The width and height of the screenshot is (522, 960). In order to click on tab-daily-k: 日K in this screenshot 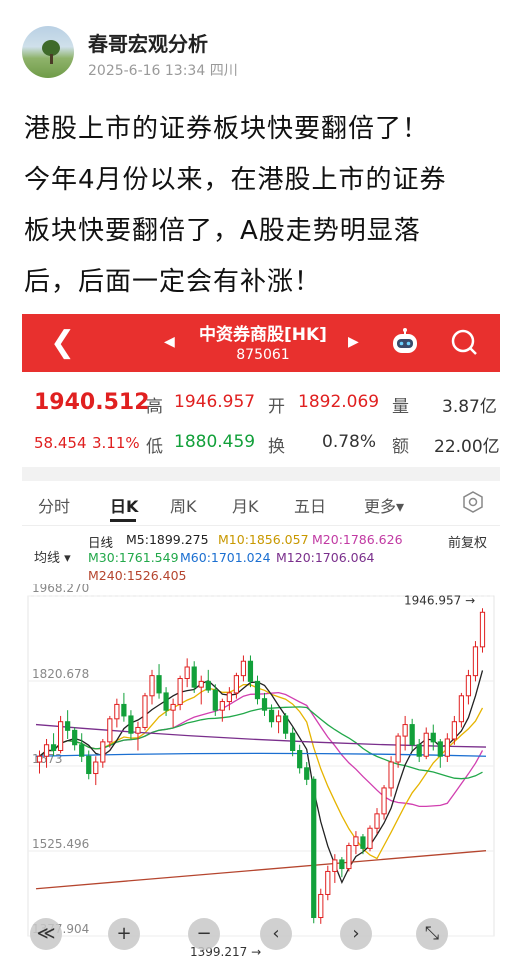, I will do `click(124, 505)`.